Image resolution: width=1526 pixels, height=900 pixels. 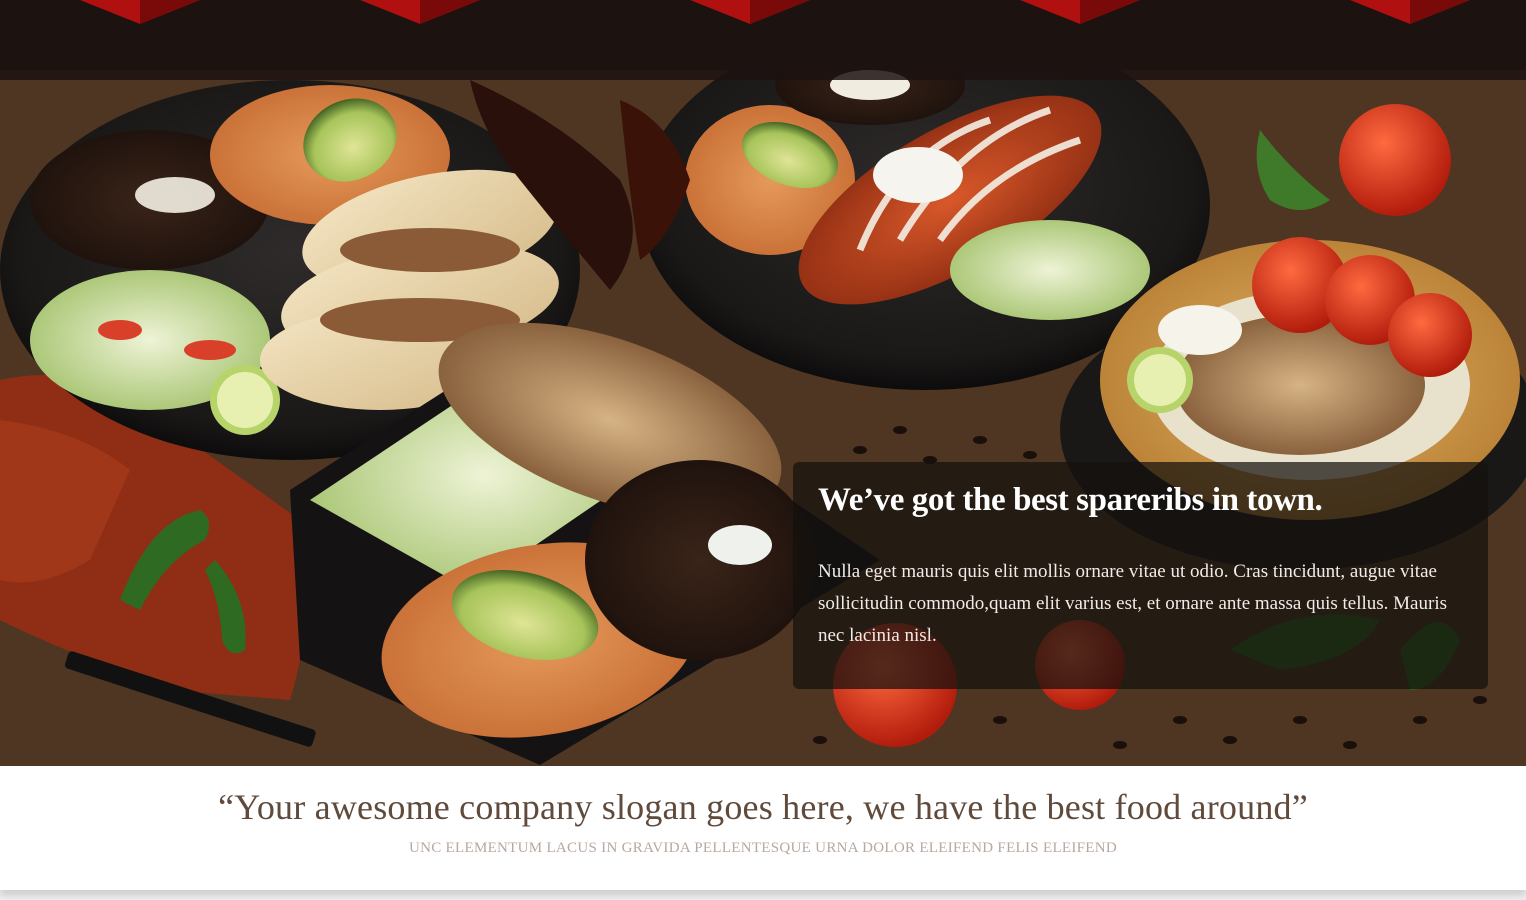 What do you see at coordinates (1070, 500) in the screenshot?
I see `caption-title: We’ve got the best spareribs in town.` at bounding box center [1070, 500].